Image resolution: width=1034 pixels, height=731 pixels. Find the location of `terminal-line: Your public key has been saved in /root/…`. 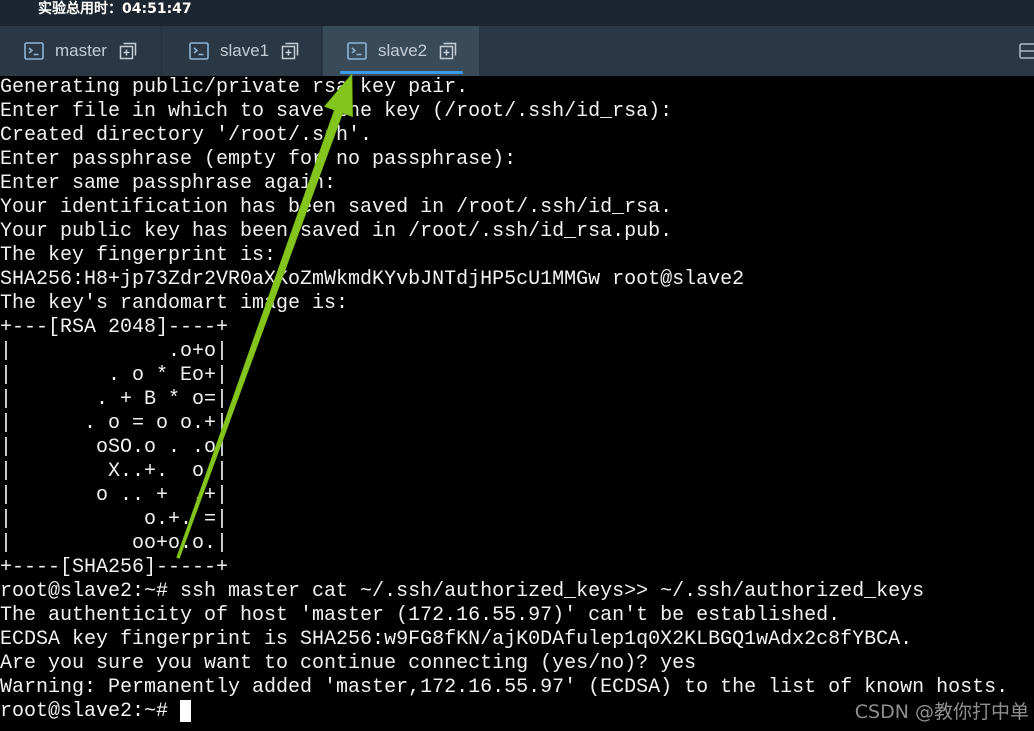

terminal-line: Your public key has been saved in /root/… is located at coordinates (336, 231).